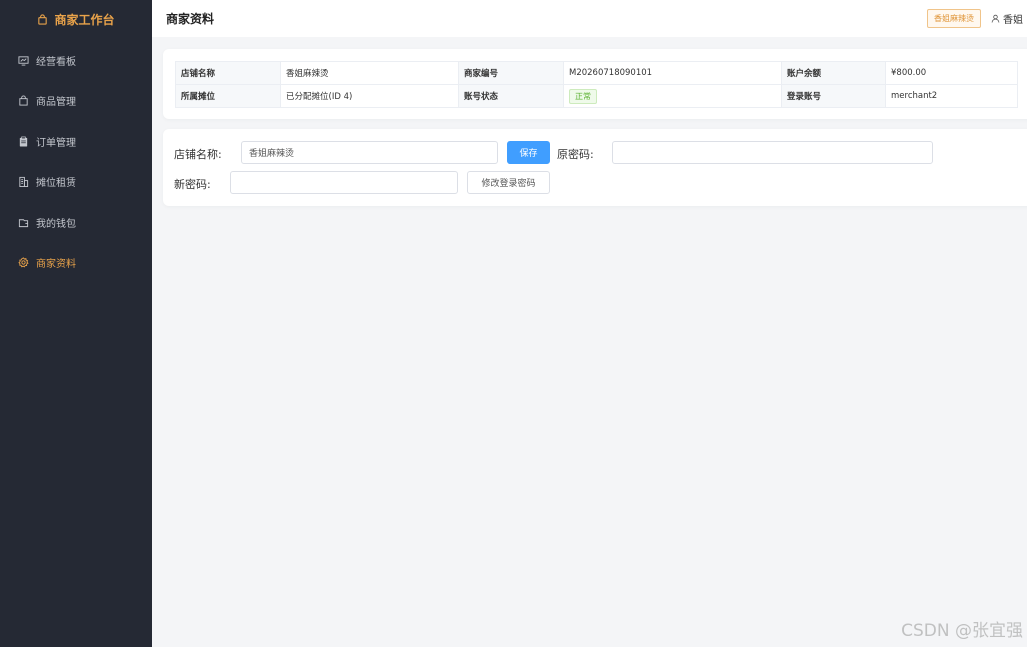 Image resolution: width=1027 pixels, height=647 pixels. I want to click on sidebar-item-products: 商品管理, so click(76, 101).